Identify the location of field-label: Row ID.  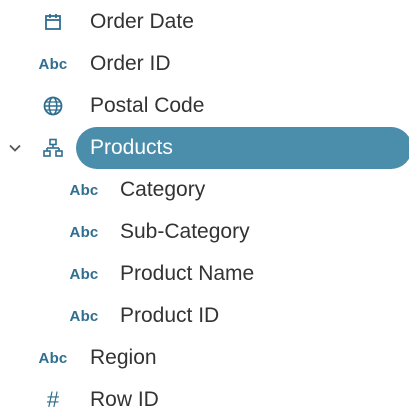
(124, 399).